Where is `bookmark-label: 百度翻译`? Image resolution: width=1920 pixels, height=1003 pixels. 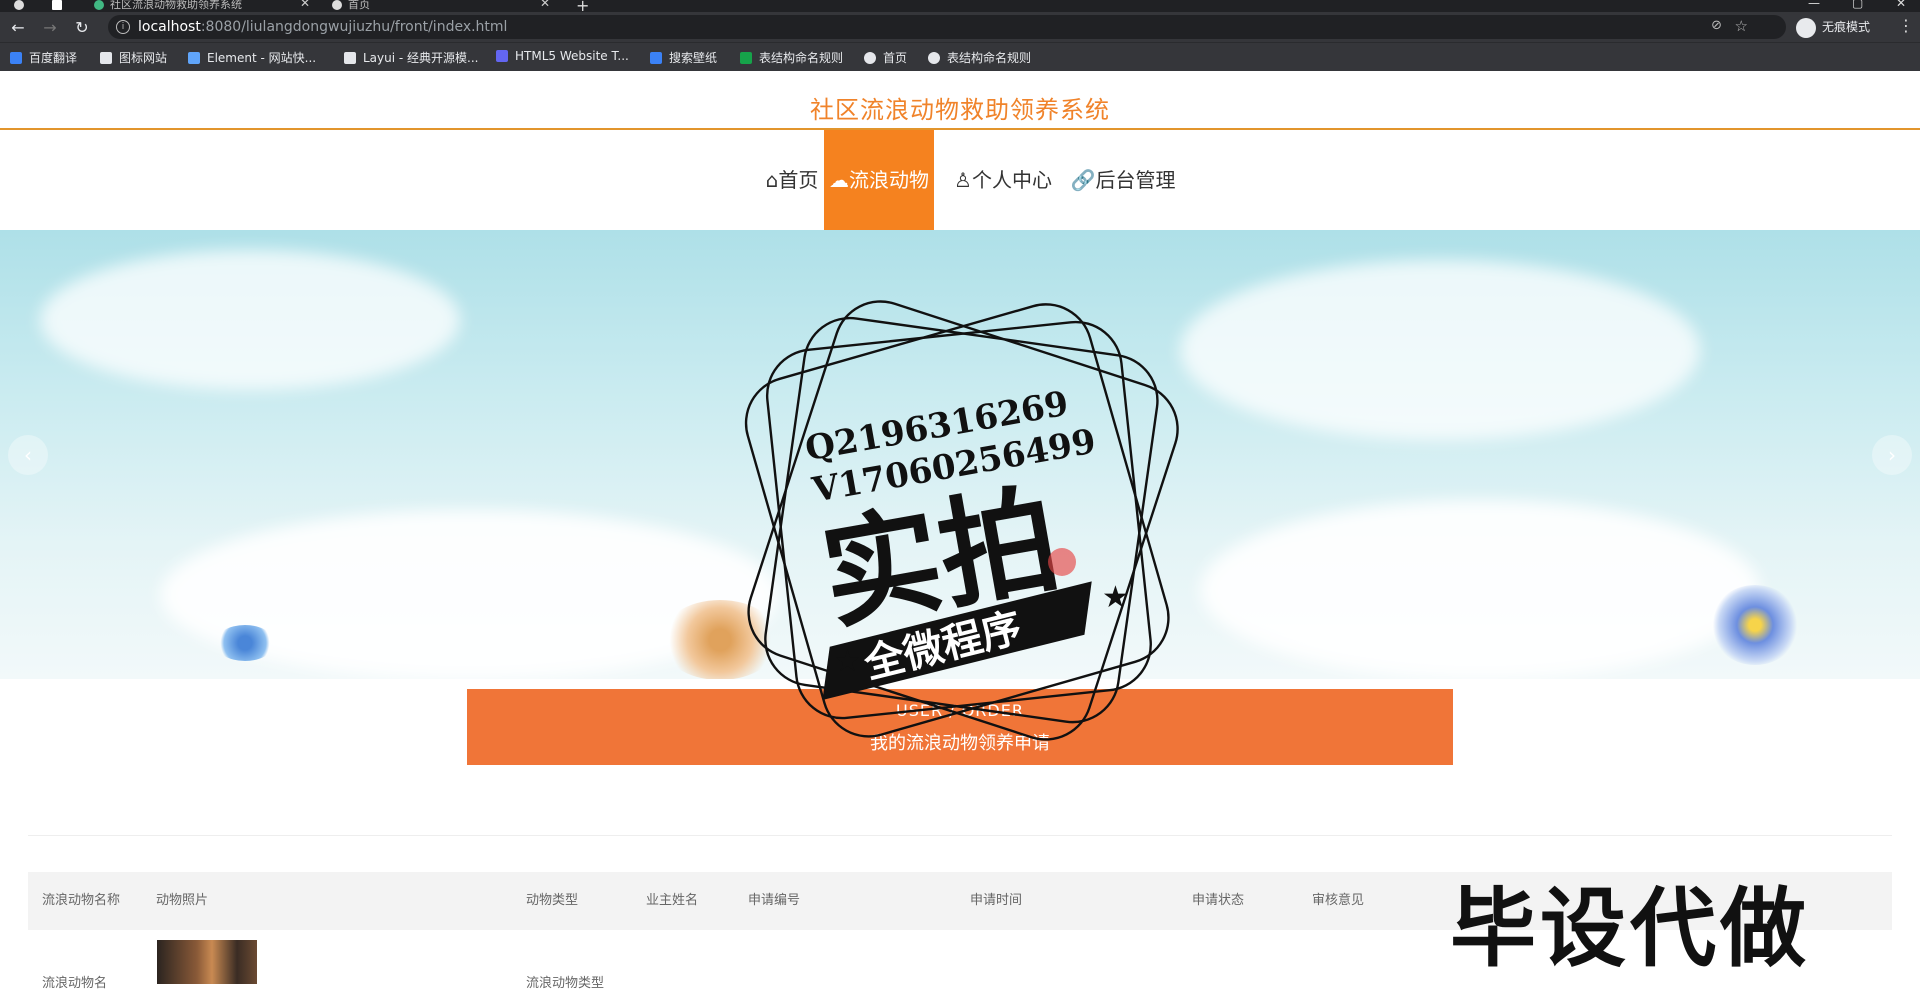
bookmark-label: 百度翻译 is located at coordinates (53, 58).